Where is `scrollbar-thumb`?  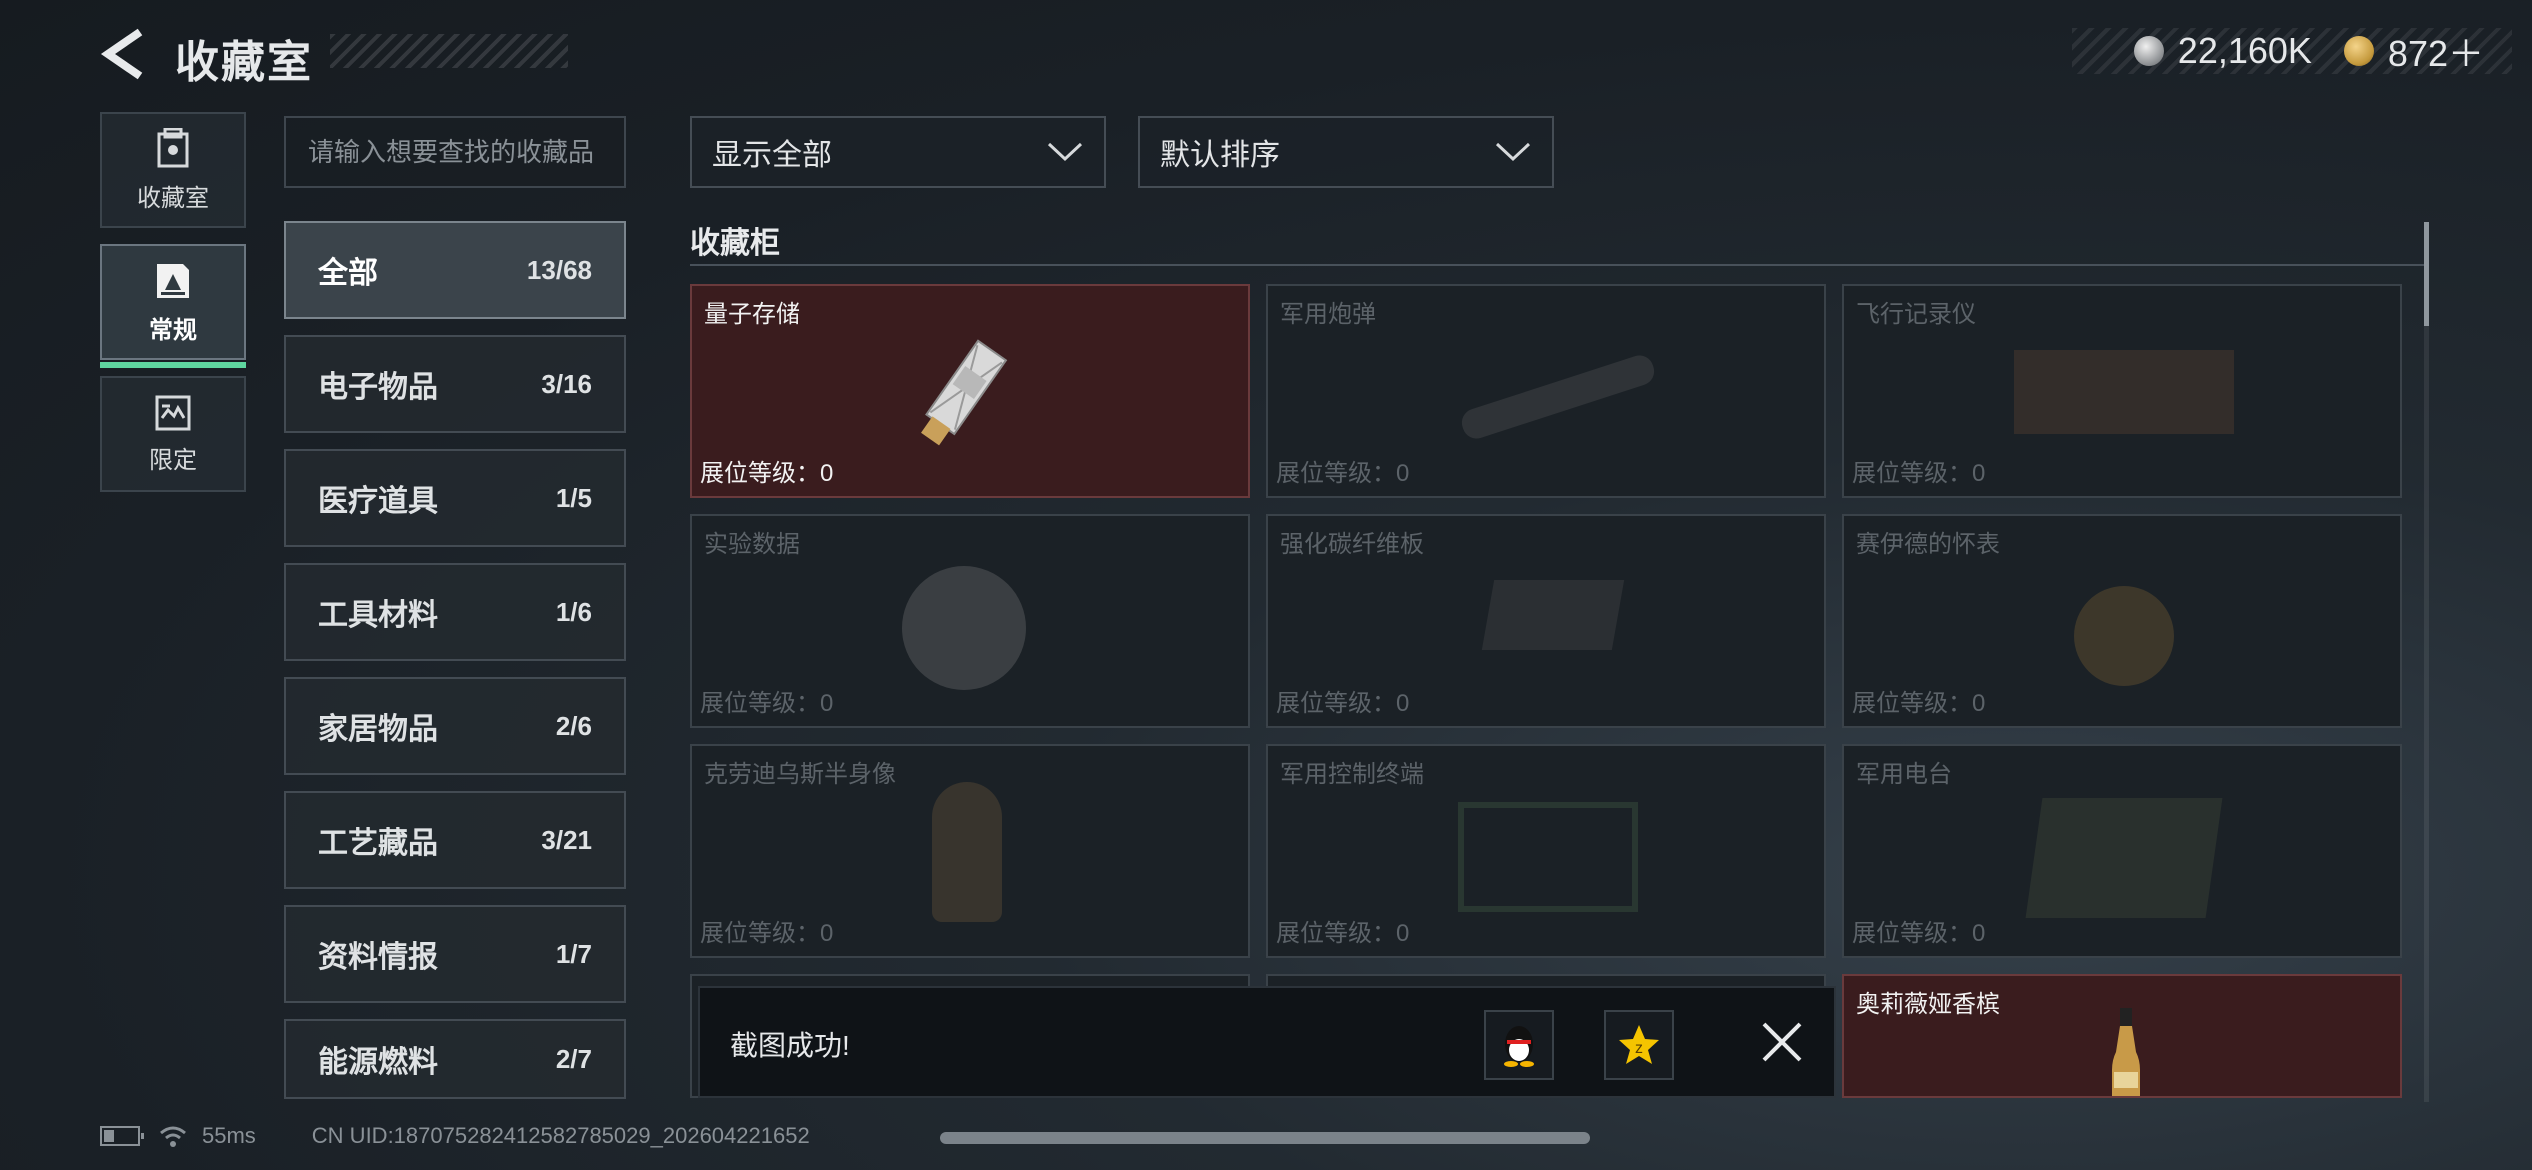 scrollbar-thumb is located at coordinates (2426, 274).